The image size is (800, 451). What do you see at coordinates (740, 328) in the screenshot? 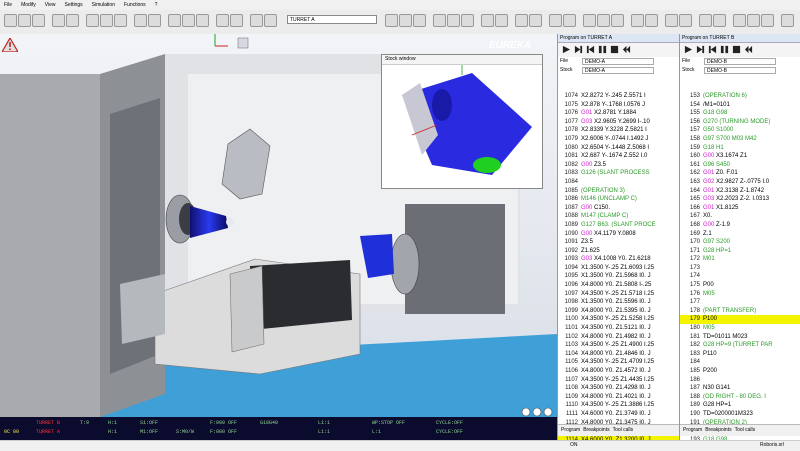
I see `program-line: 180 M05` at bounding box center [740, 328].